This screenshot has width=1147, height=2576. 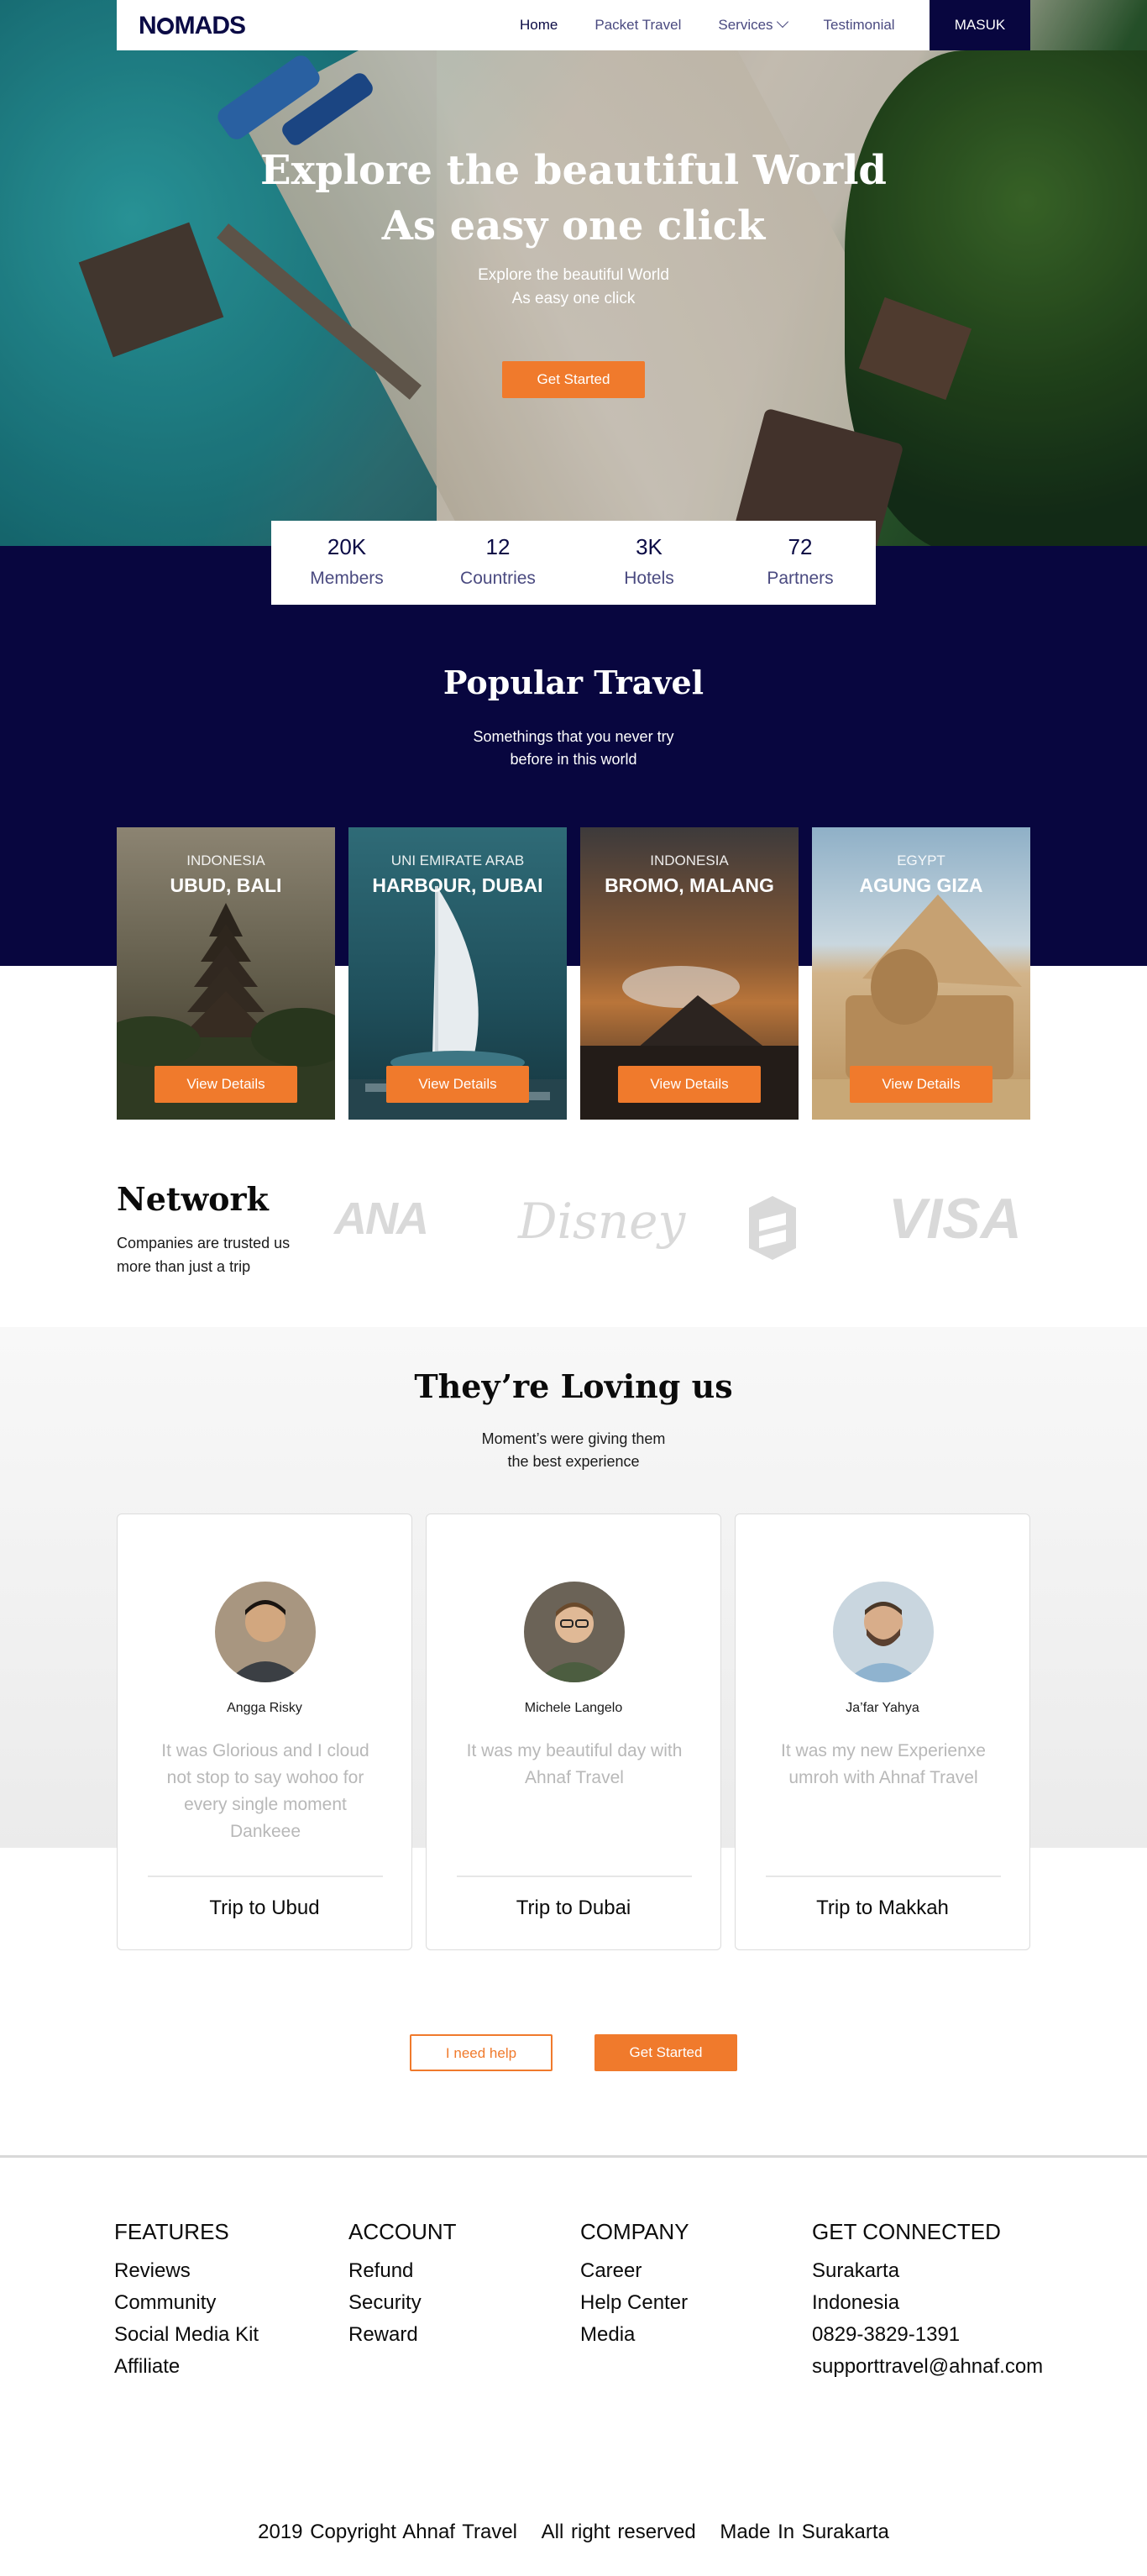 What do you see at coordinates (804, 2532) in the screenshot?
I see `made-in-text: Made In Surakarta` at bounding box center [804, 2532].